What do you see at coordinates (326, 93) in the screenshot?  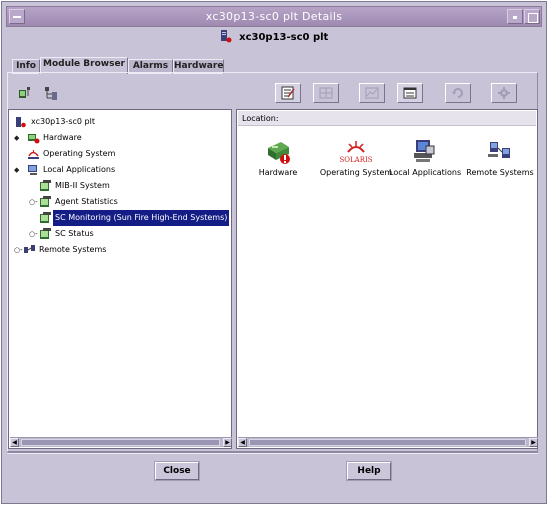 I see `grid-button` at bounding box center [326, 93].